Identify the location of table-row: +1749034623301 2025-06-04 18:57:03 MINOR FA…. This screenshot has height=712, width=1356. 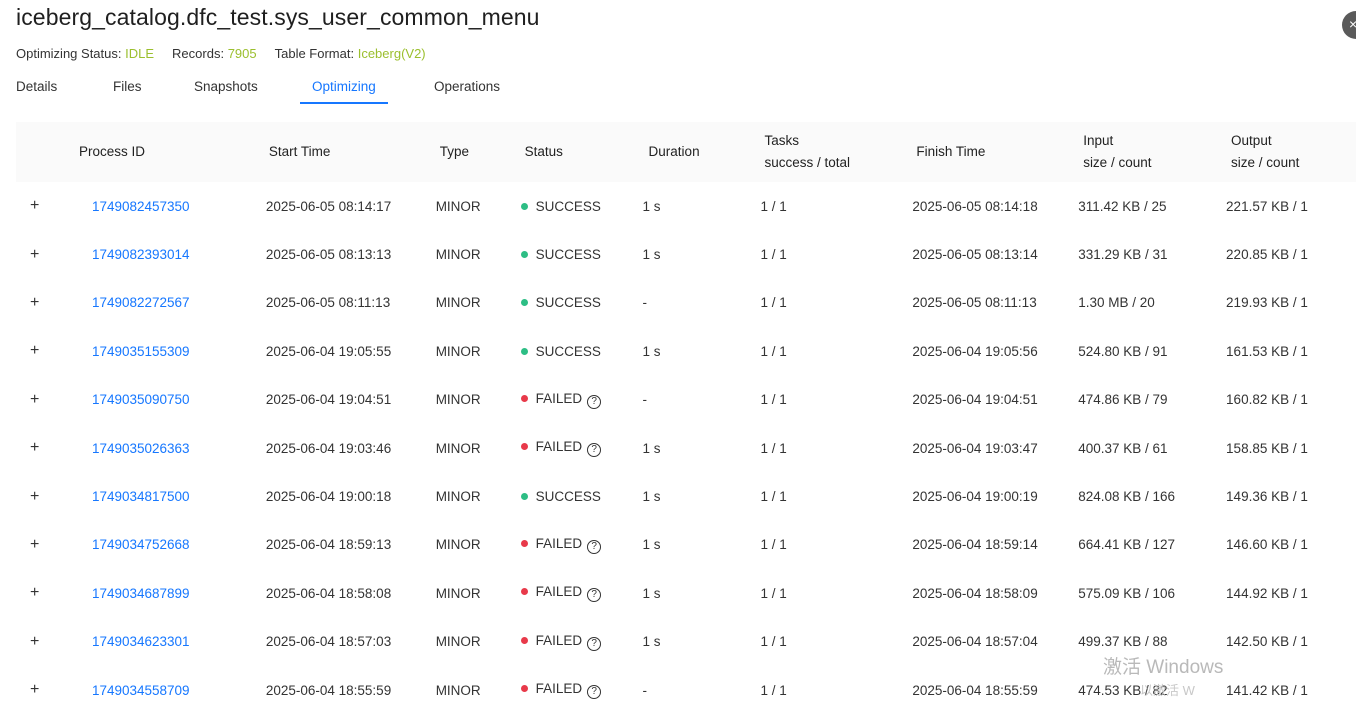
(686, 642).